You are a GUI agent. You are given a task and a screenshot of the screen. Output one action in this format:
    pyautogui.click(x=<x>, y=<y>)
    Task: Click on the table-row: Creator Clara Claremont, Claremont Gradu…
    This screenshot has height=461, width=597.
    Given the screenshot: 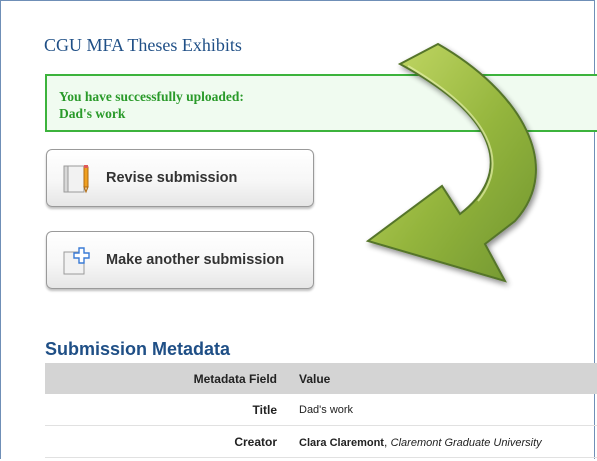 What is the action you would take?
    pyautogui.click(x=321, y=441)
    